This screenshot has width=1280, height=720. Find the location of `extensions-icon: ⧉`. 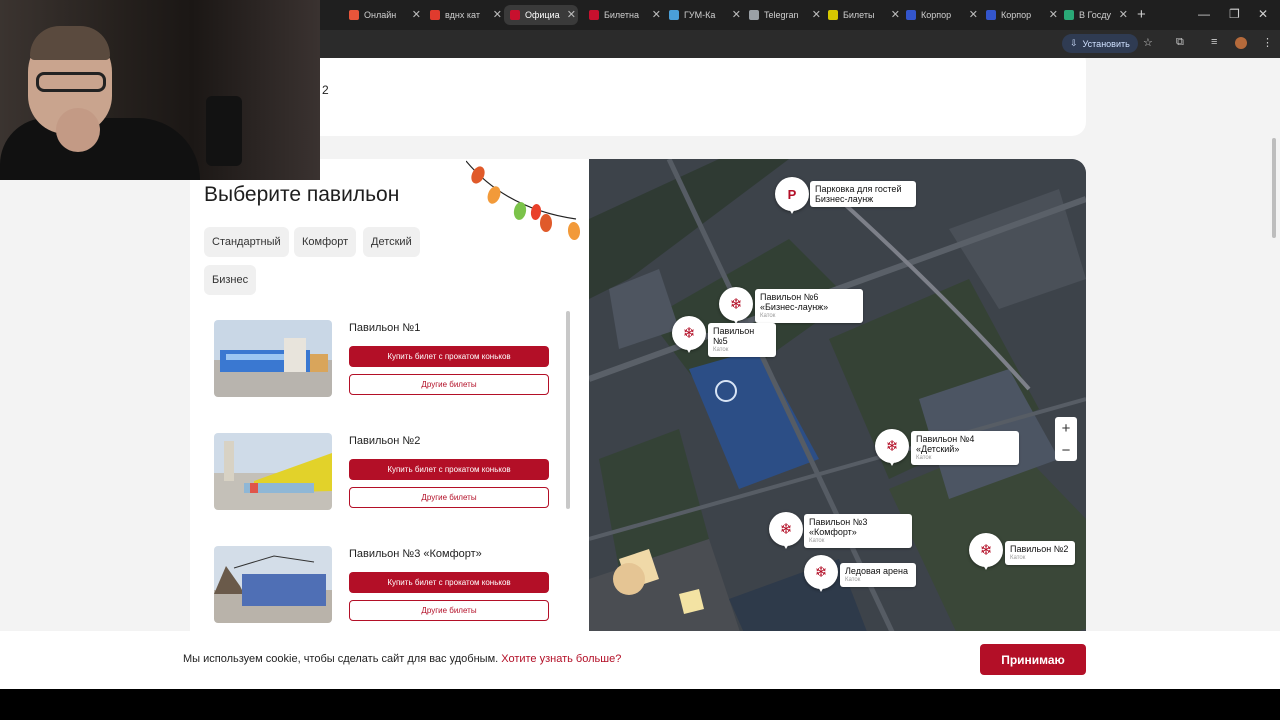

extensions-icon: ⧉ is located at coordinates (1180, 42).